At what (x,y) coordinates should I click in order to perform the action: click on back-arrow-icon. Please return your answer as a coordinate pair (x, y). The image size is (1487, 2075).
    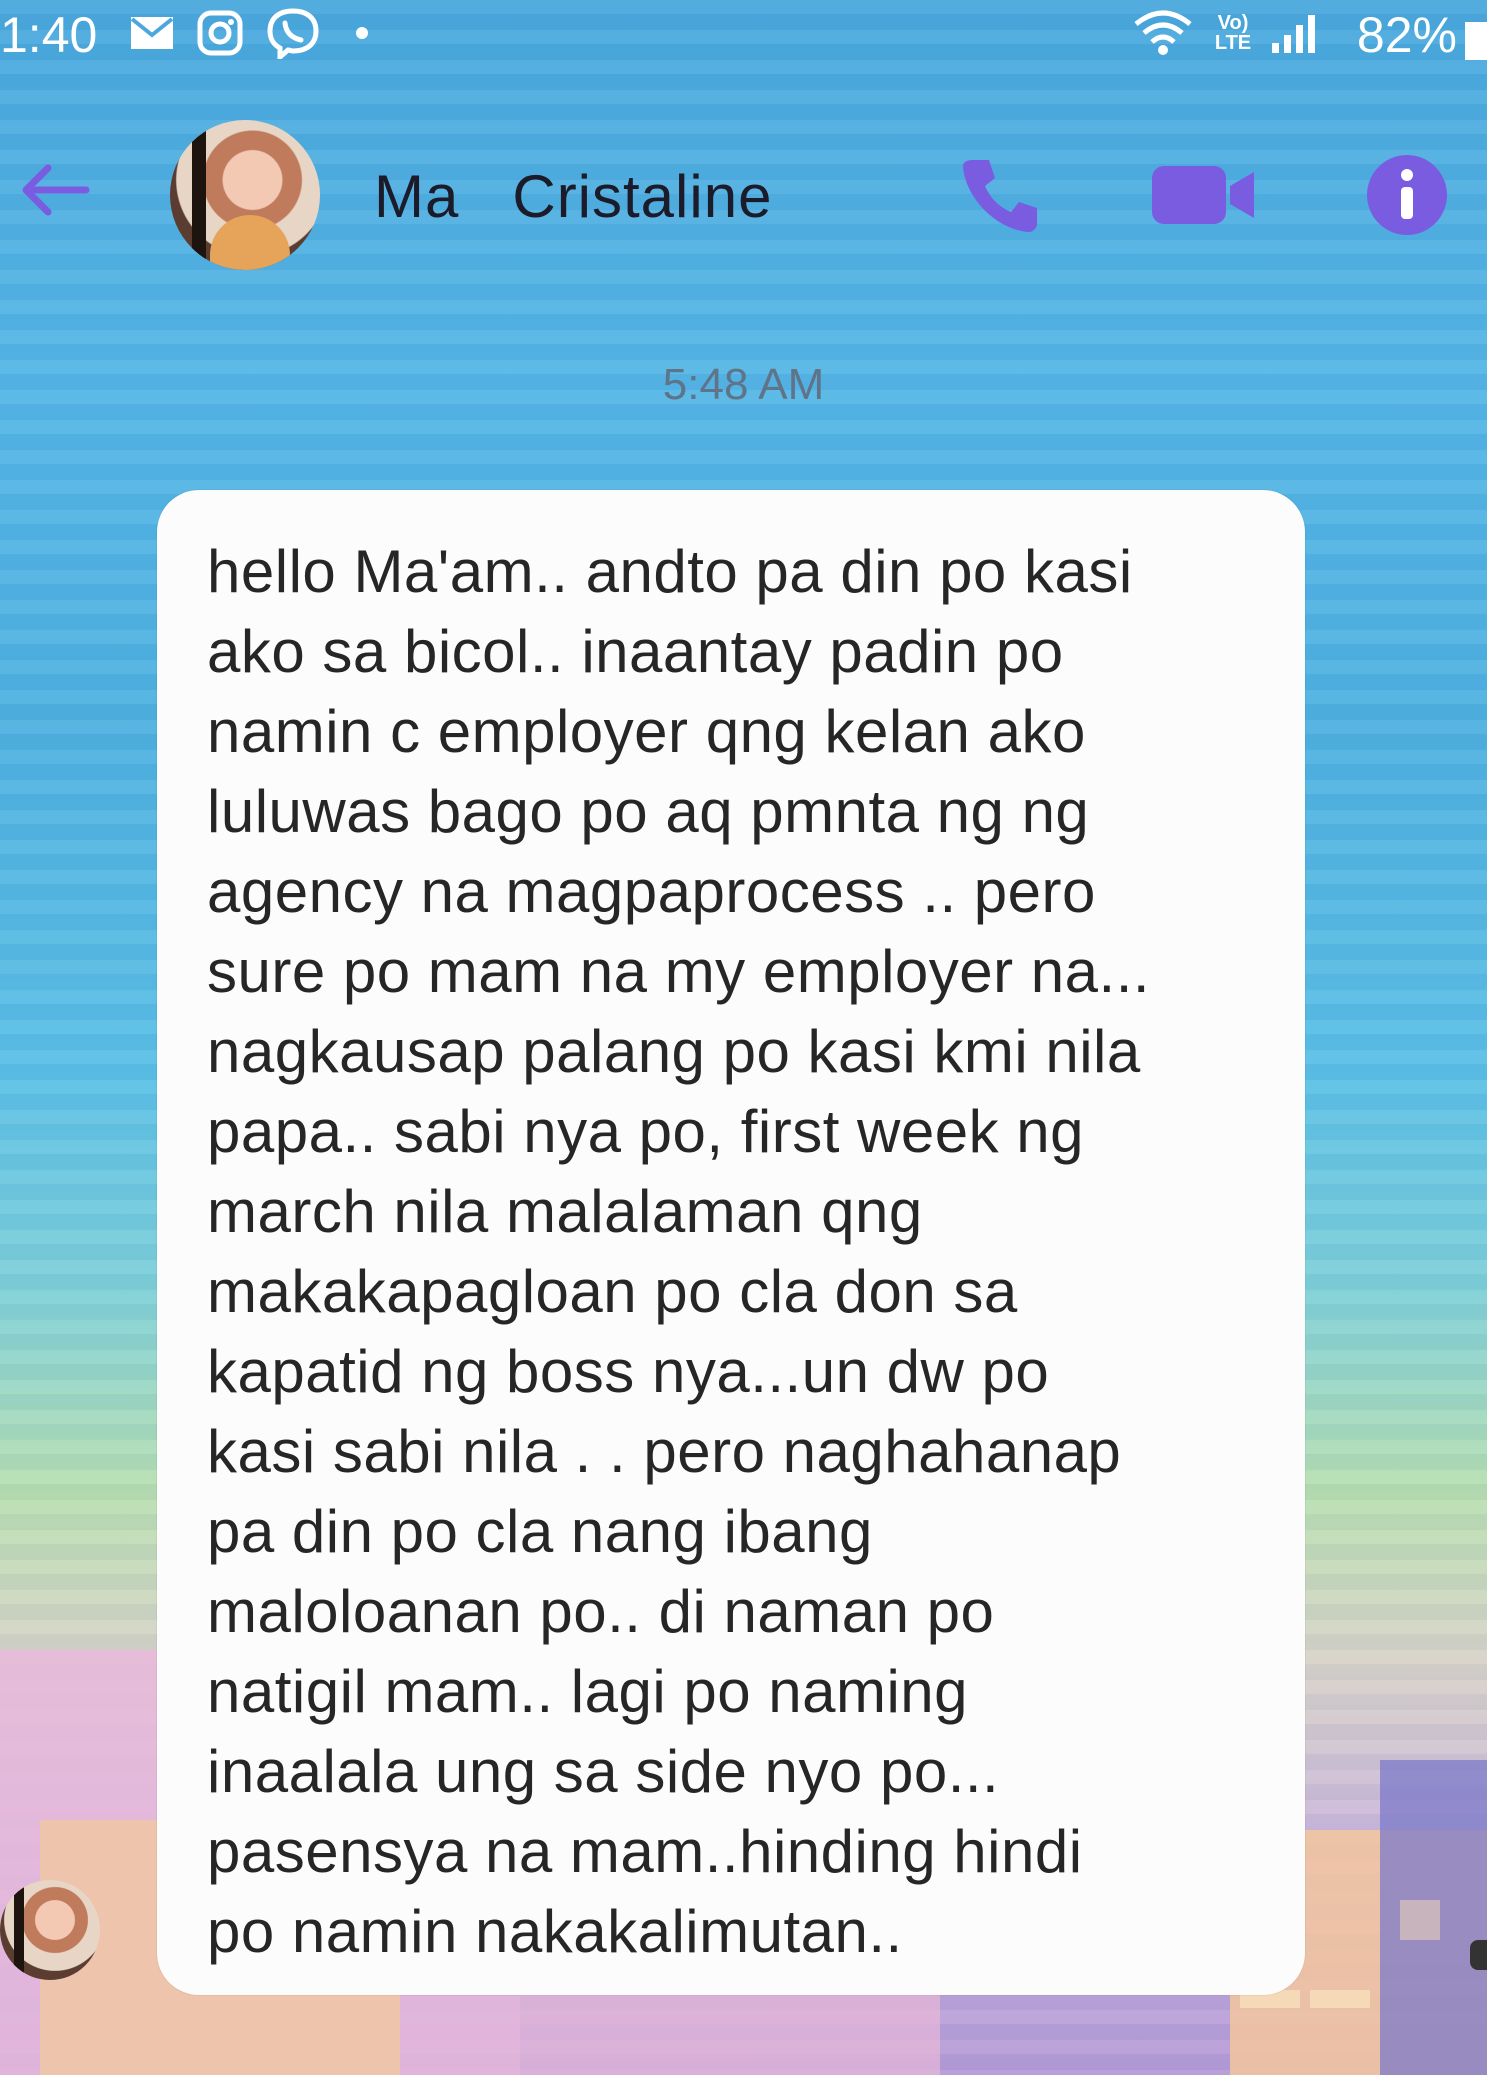
    Looking at the image, I should click on (54, 190).